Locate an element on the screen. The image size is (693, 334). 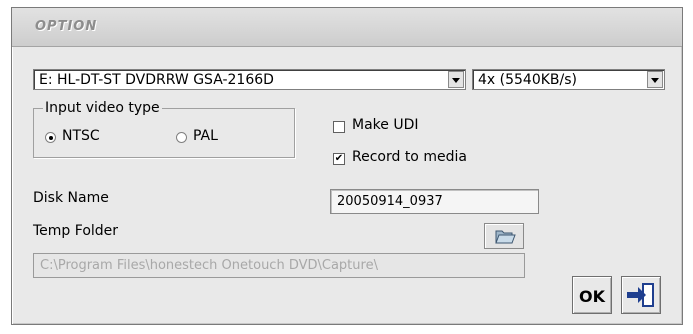
radio-ntsc-label: NTSC is located at coordinates (81, 136).